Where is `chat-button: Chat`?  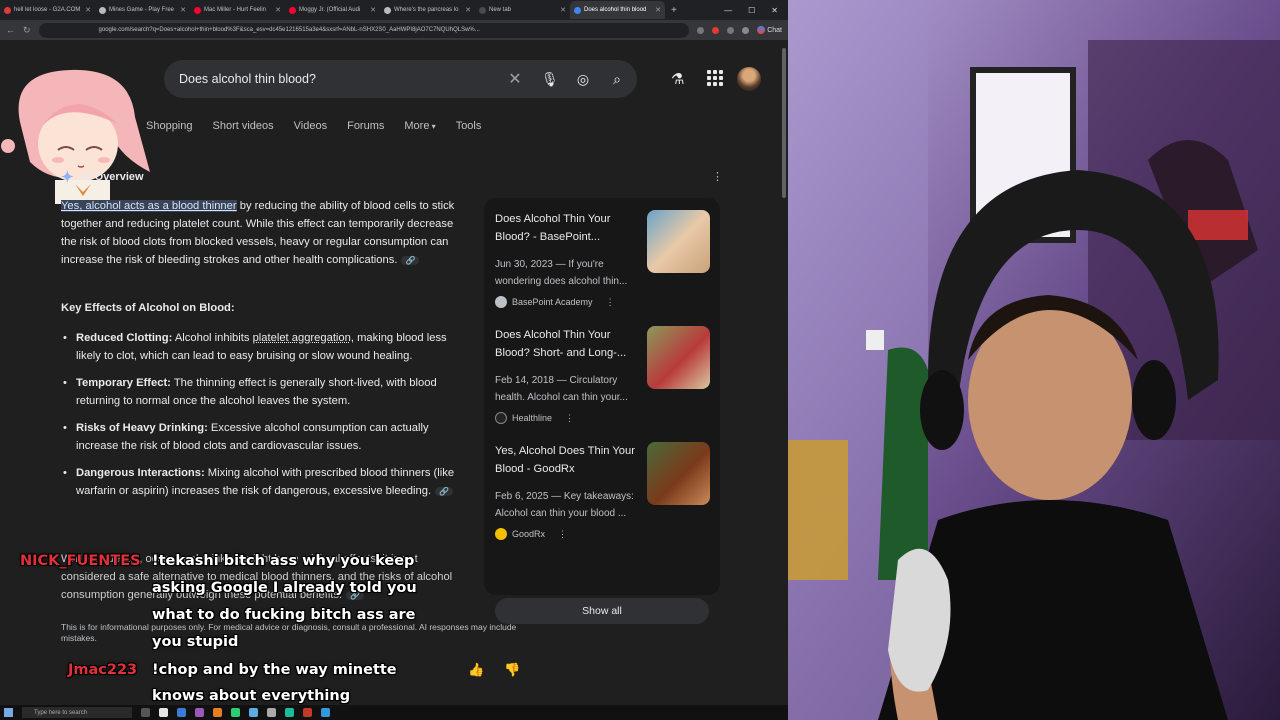 chat-button: Chat is located at coordinates (769, 30).